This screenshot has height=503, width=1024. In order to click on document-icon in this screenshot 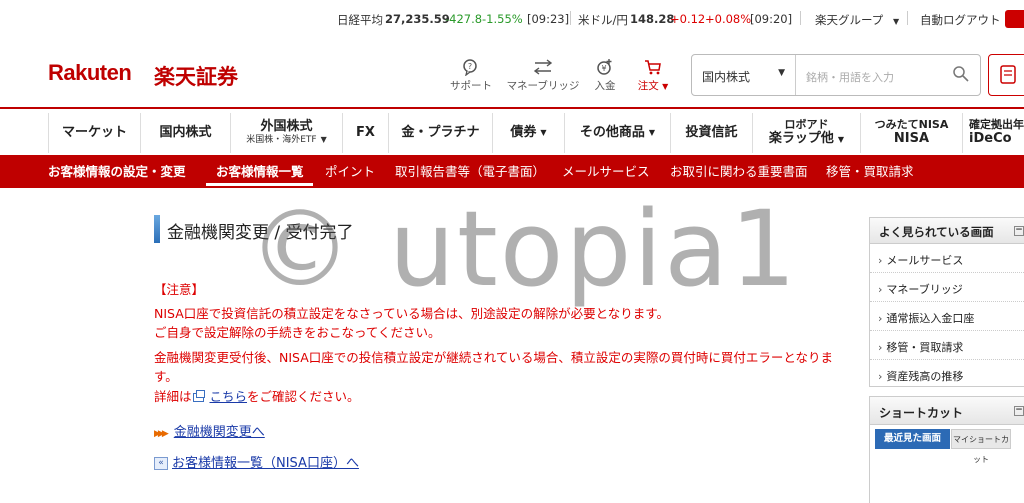, I will do `click(1009, 77)`.